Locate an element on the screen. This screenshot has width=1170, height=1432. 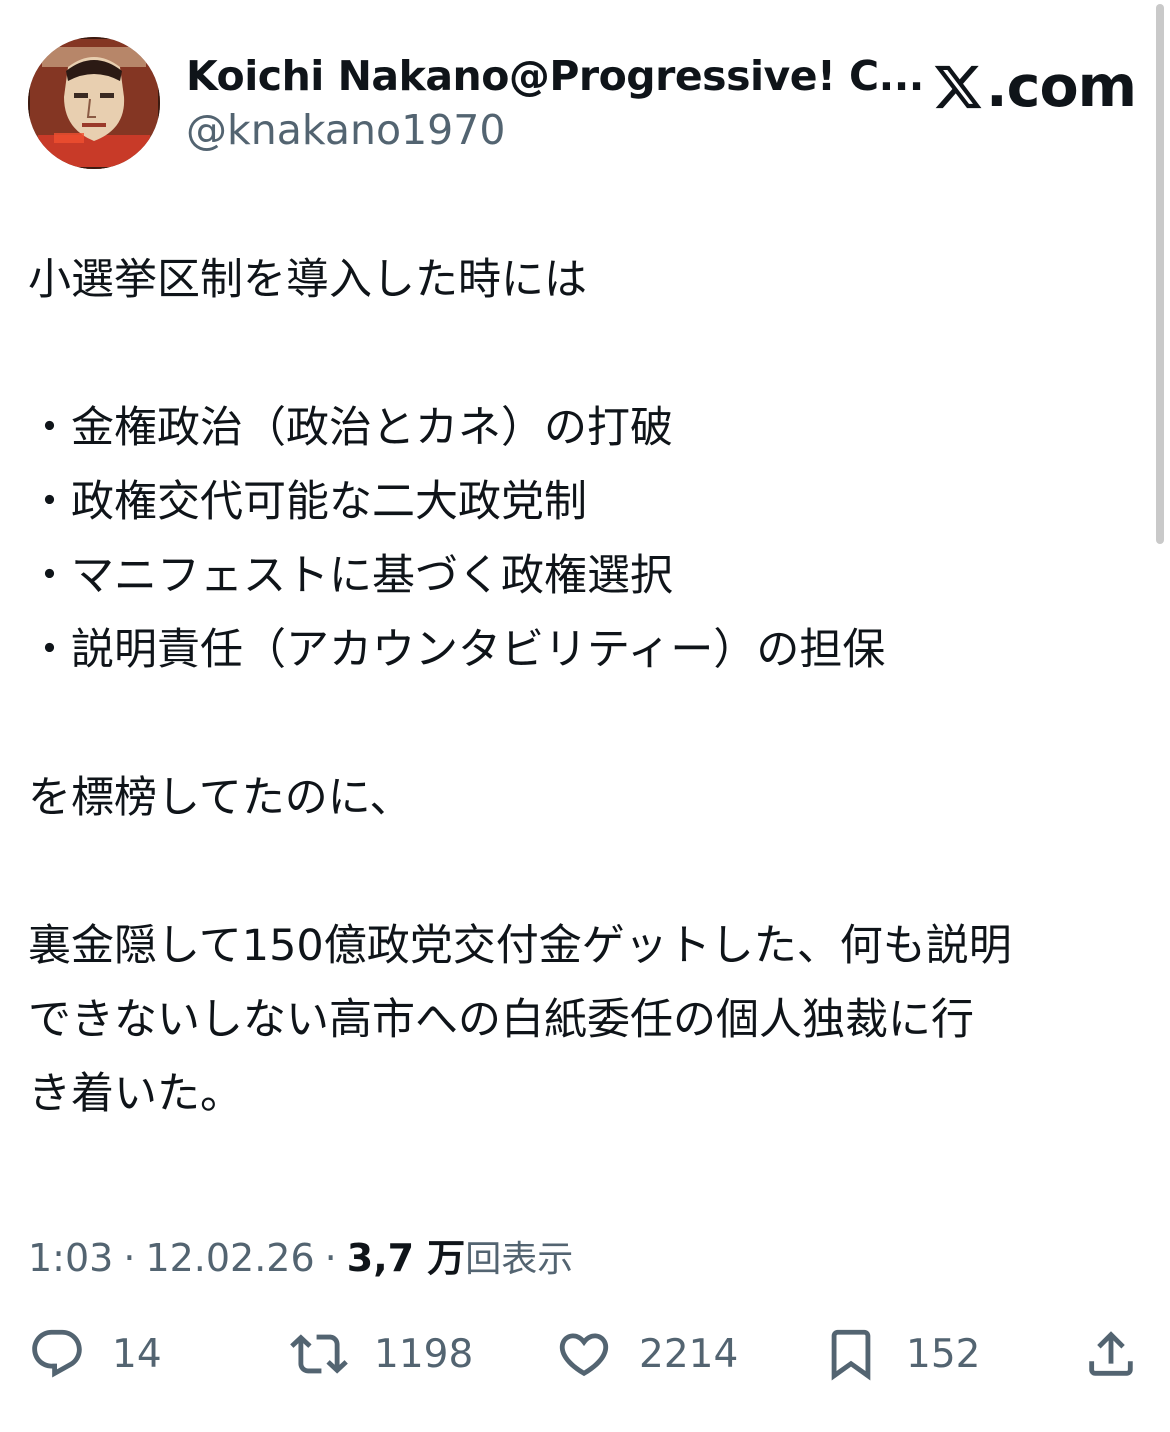
action-bar: 14 1198 2214 152 is located at coordinates (585, 1354).